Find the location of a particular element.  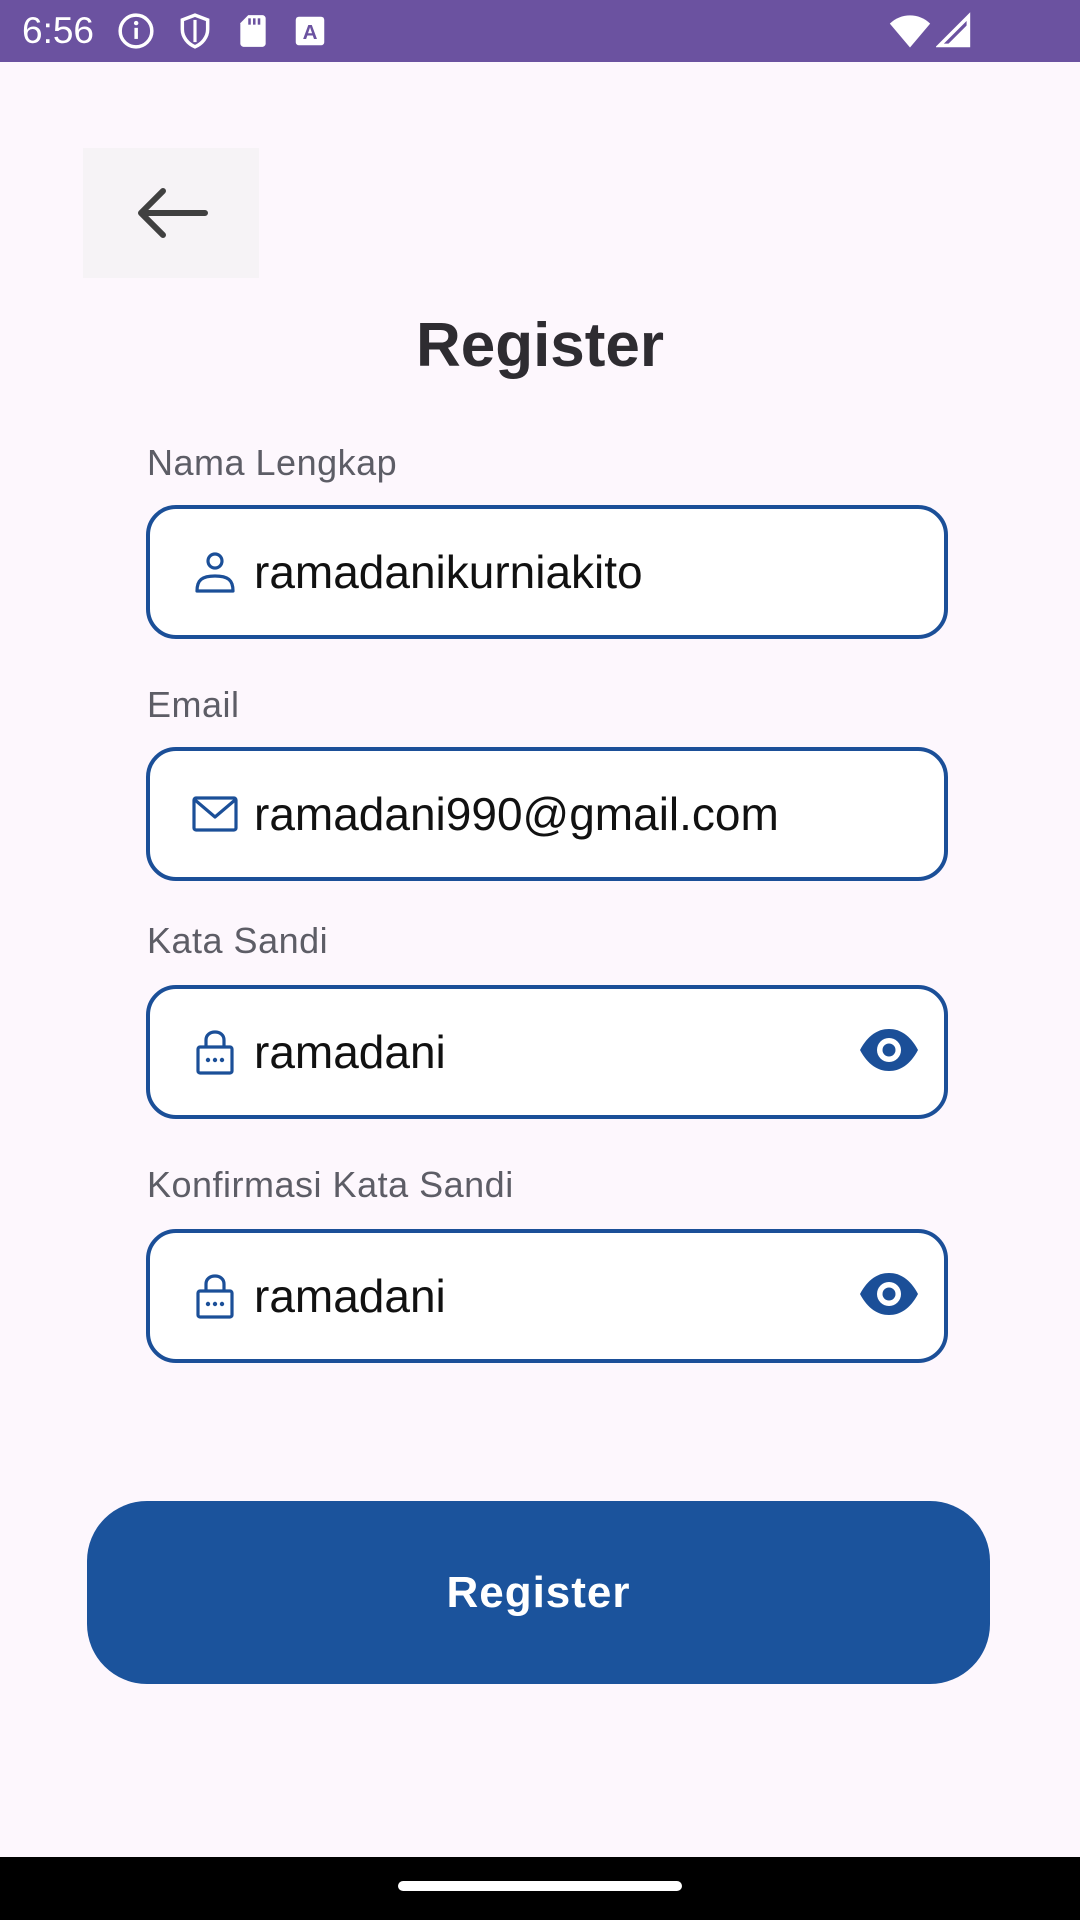

back-button is located at coordinates (171, 213).